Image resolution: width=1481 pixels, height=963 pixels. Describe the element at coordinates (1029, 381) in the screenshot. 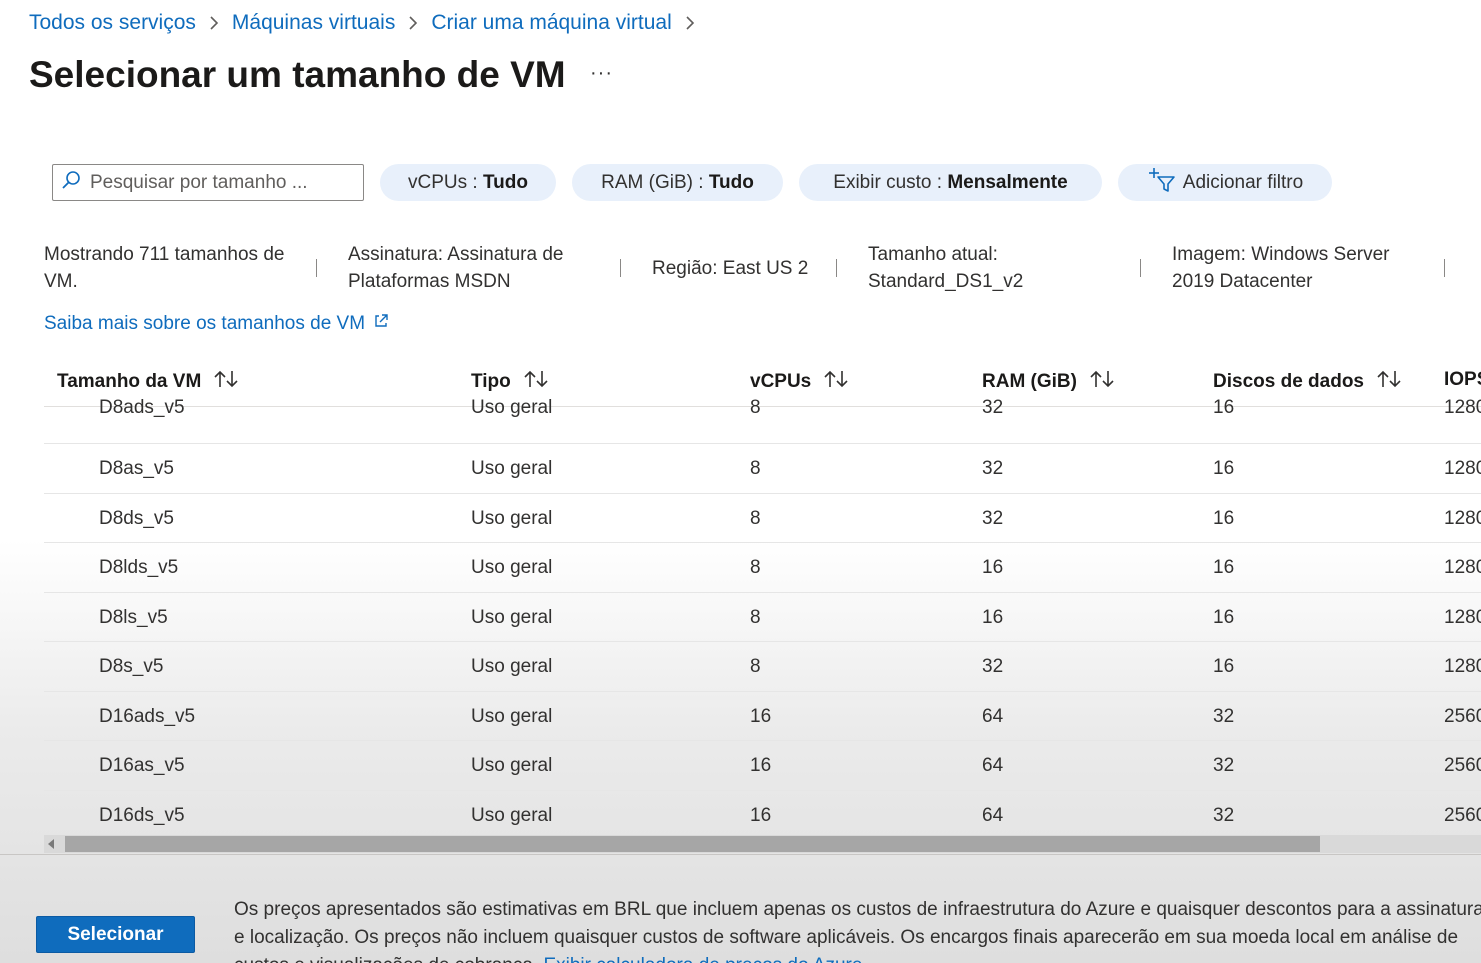

I see `column-header-label: RAM (GiB)` at that location.